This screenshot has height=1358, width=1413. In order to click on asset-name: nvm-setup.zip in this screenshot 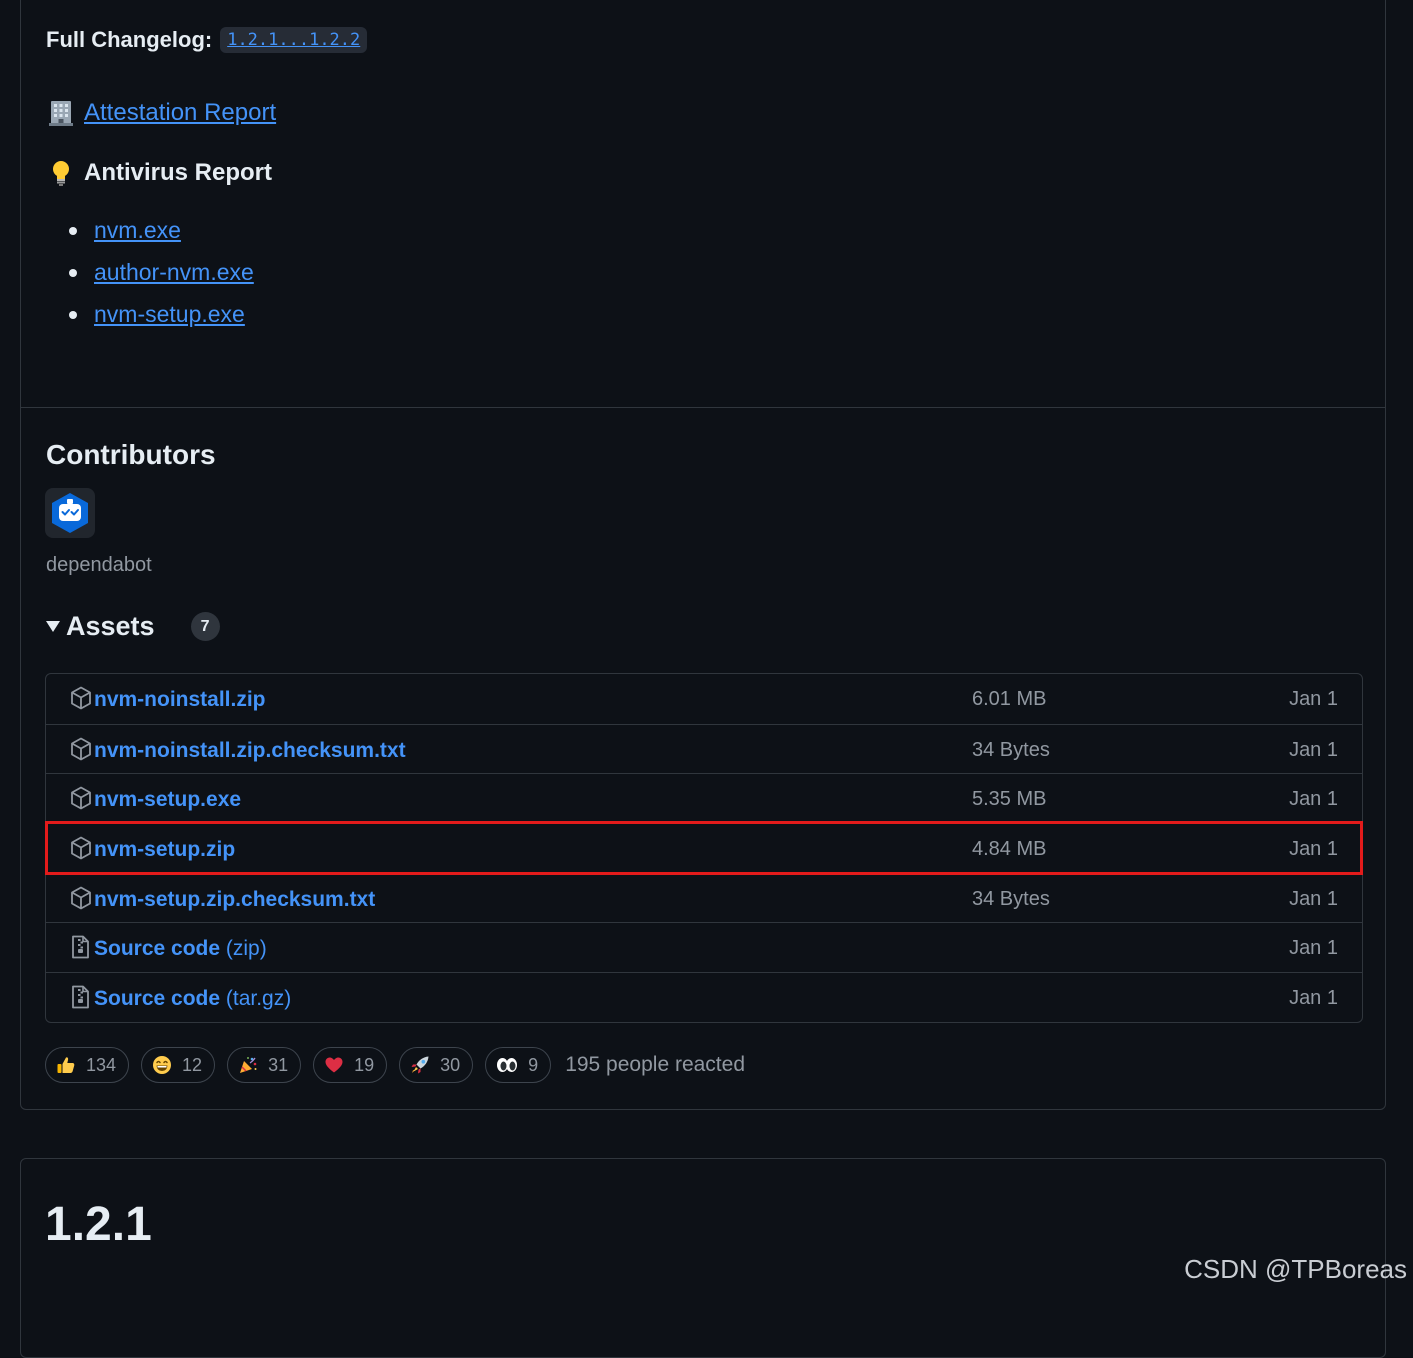, I will do `click(165, 850)`.